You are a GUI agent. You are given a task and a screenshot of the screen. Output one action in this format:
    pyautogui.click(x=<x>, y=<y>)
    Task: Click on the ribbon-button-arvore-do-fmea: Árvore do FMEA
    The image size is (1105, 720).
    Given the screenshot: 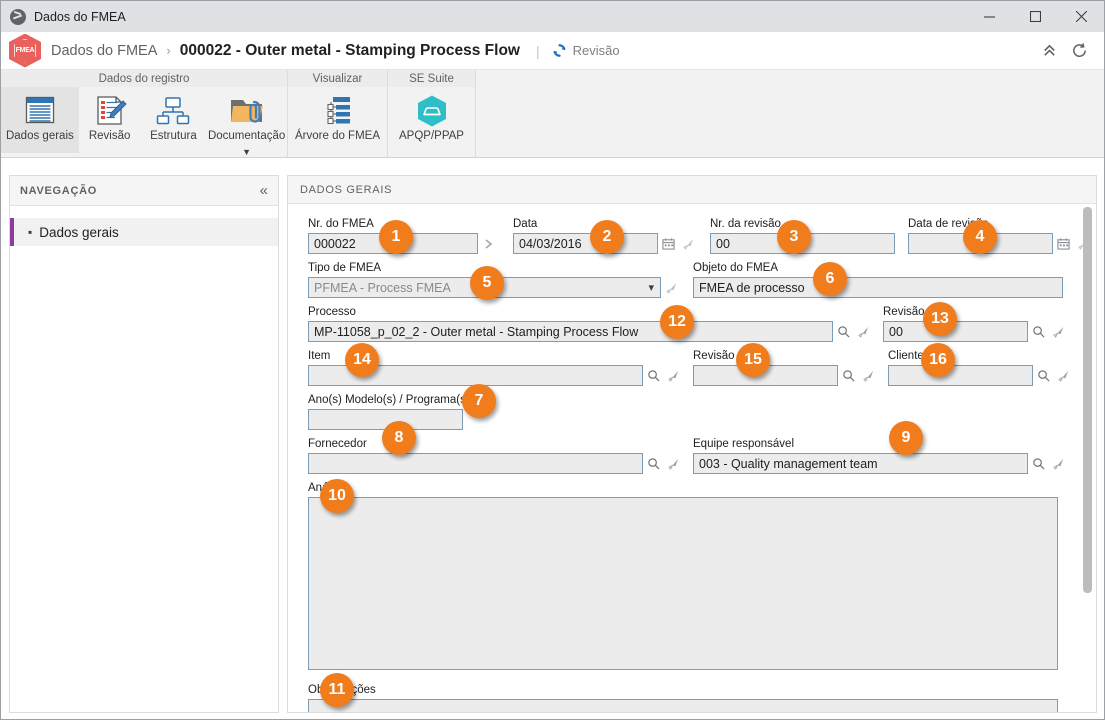 What is the action you would take?
    pyautogui.click(x=337, y=120)
    